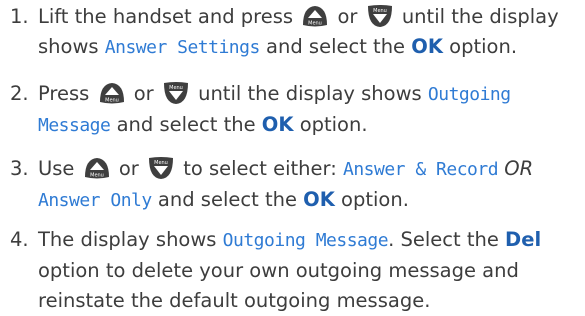  I want to click on text: Use, so click(56, 168).